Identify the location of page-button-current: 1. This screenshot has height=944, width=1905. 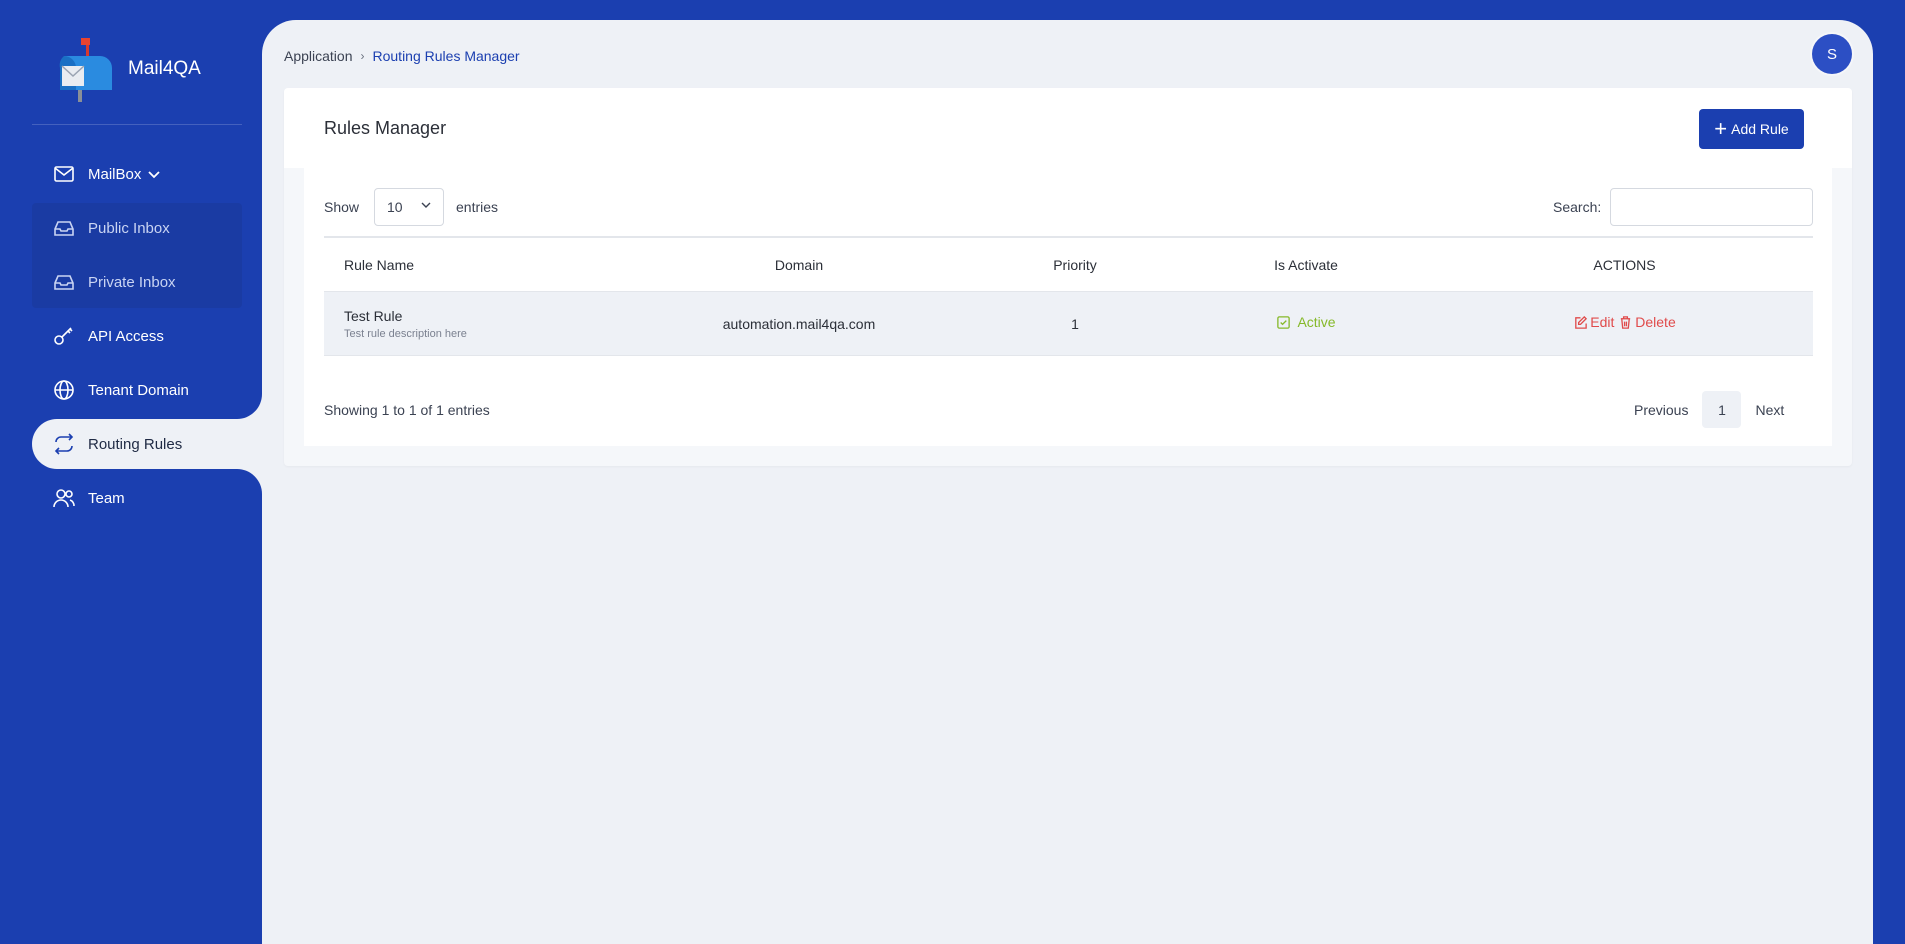
(1722, 409).